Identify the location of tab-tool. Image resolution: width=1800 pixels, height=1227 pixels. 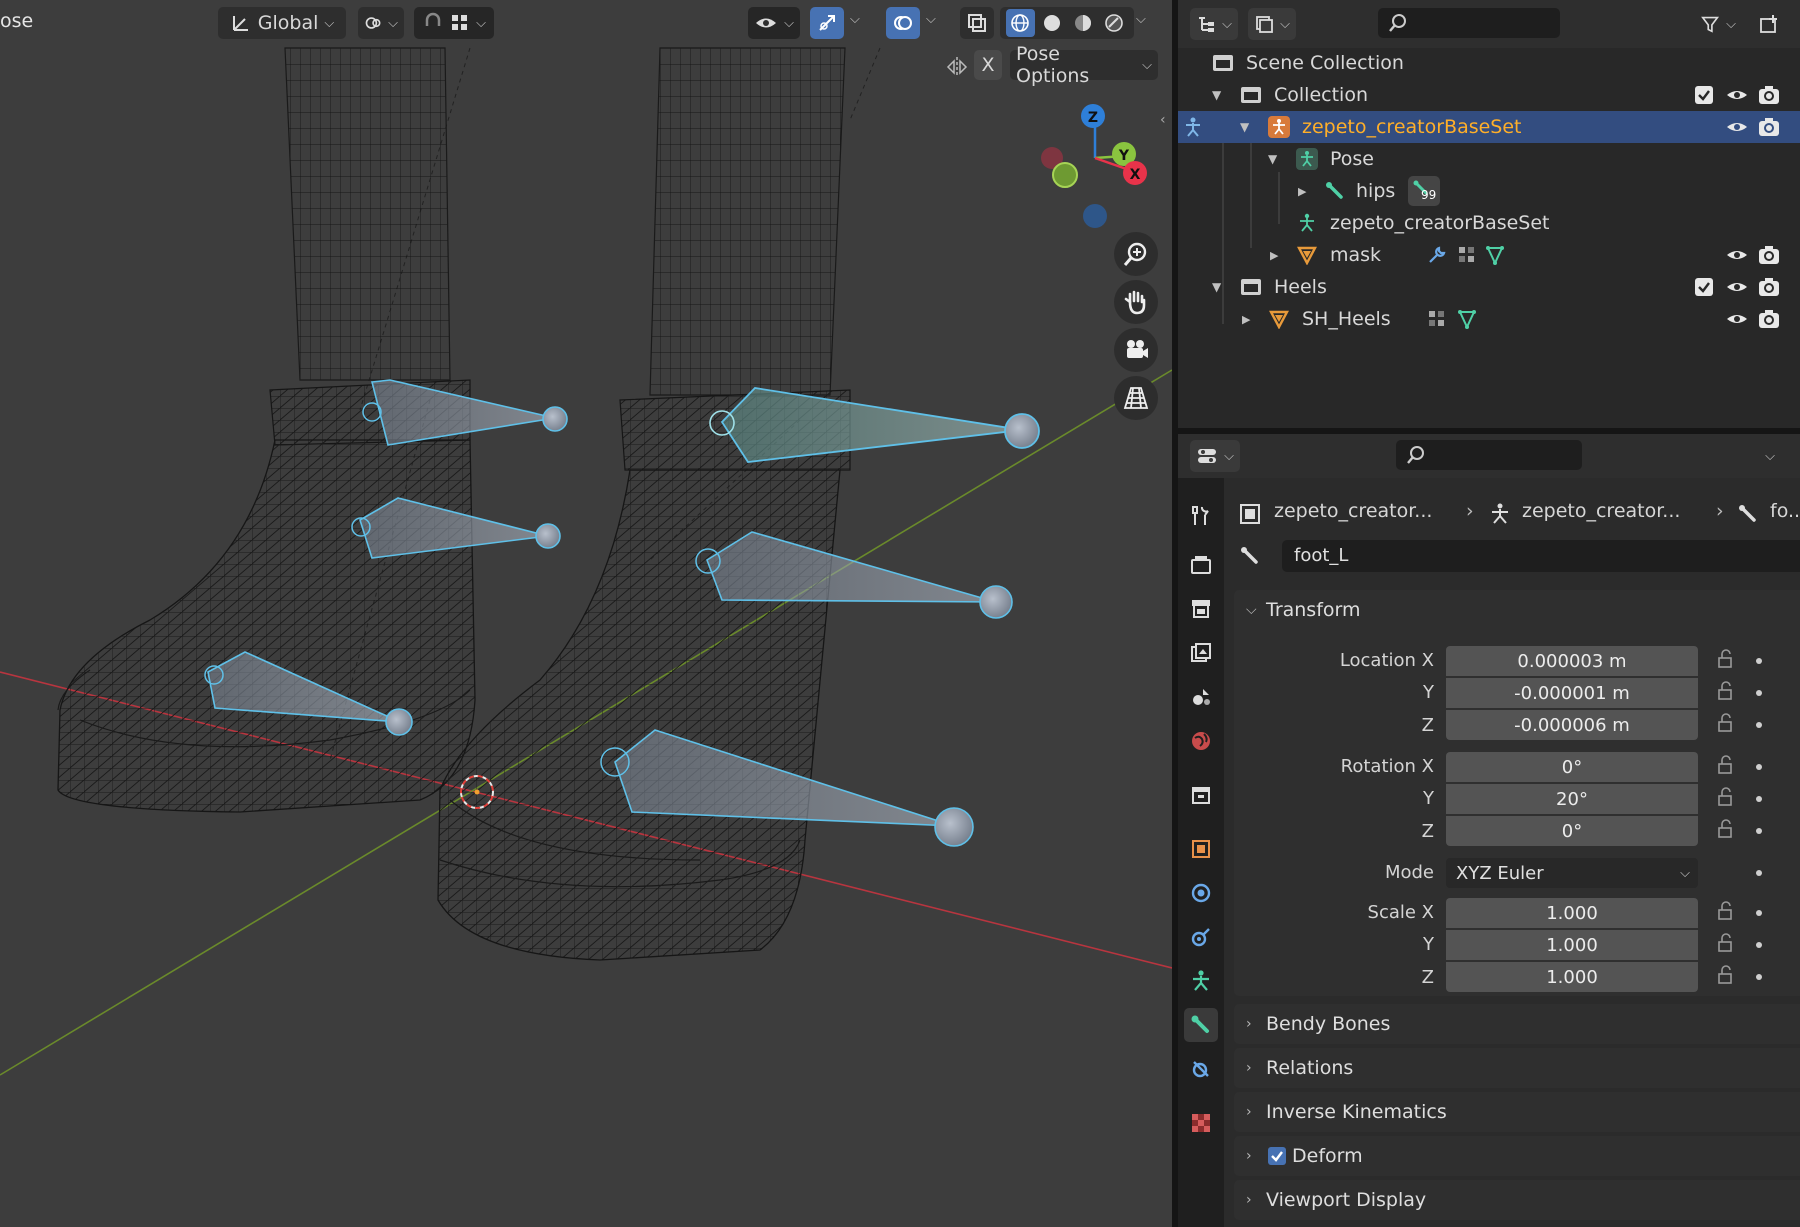
(1201, 515).